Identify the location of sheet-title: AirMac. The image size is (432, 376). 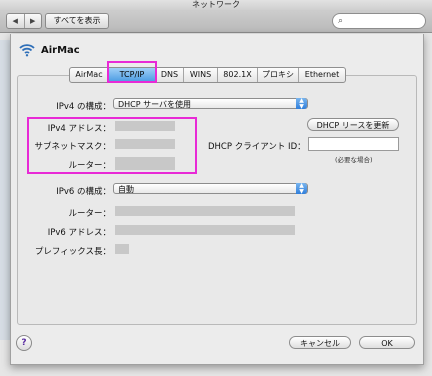
(60, 50).